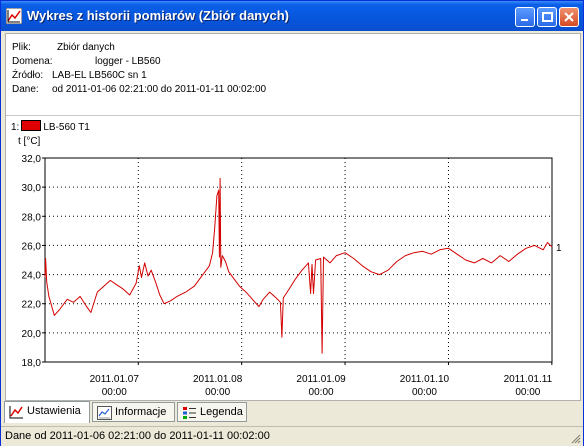 The height and width of the screenshot is (446, 584). I want to click on tab-informacje-label: Informacje, so click(141, 412).